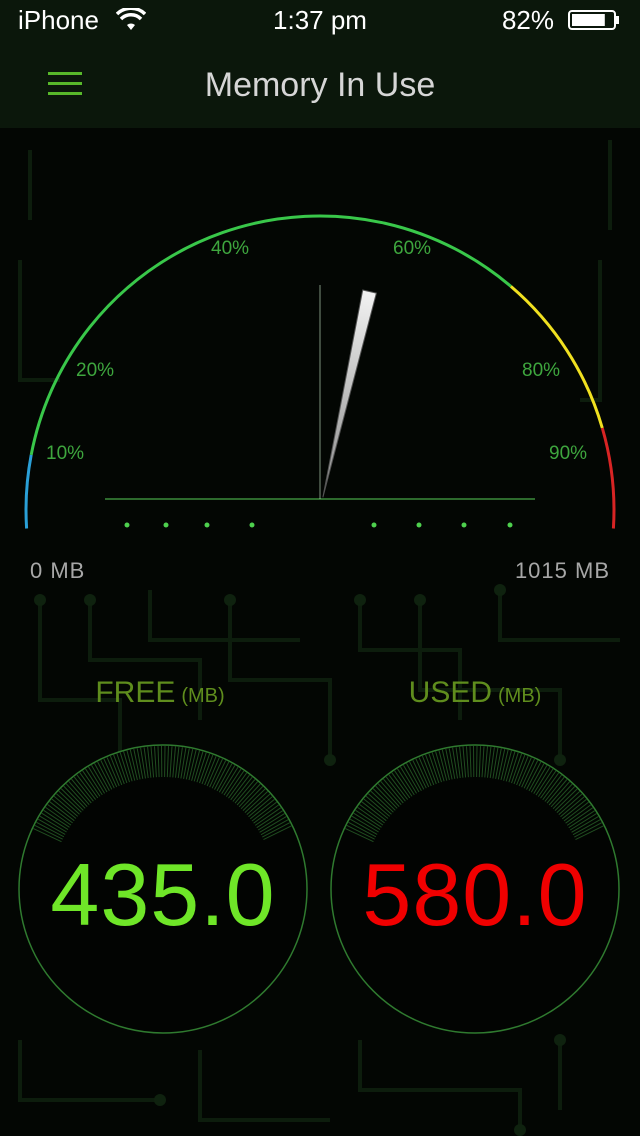 The image size is (640, 1136). Describe the element at coordinates (568, 453) in the screenshot. I see `tick-label-90: 90%` at that location.